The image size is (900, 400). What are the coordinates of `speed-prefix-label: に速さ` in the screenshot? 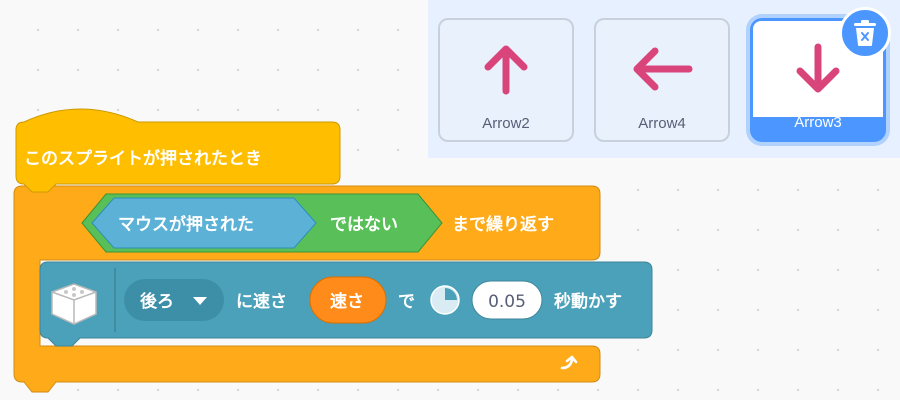 It's located at (261, 301).